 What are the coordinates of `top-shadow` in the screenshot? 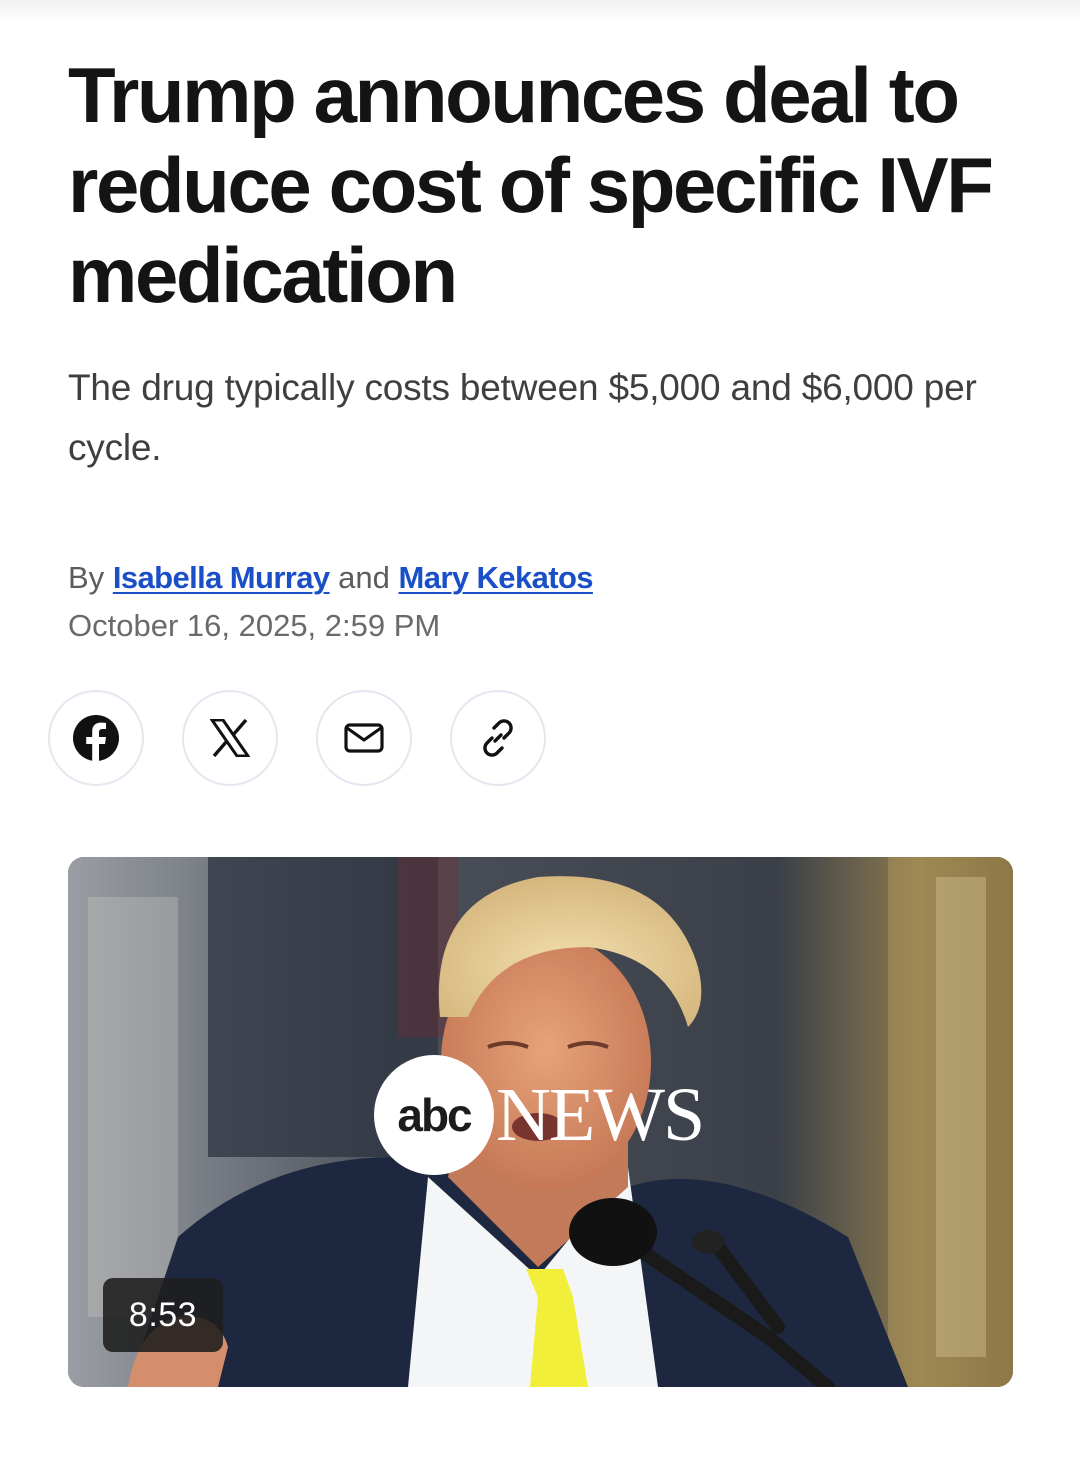 It's located at (540, 11).